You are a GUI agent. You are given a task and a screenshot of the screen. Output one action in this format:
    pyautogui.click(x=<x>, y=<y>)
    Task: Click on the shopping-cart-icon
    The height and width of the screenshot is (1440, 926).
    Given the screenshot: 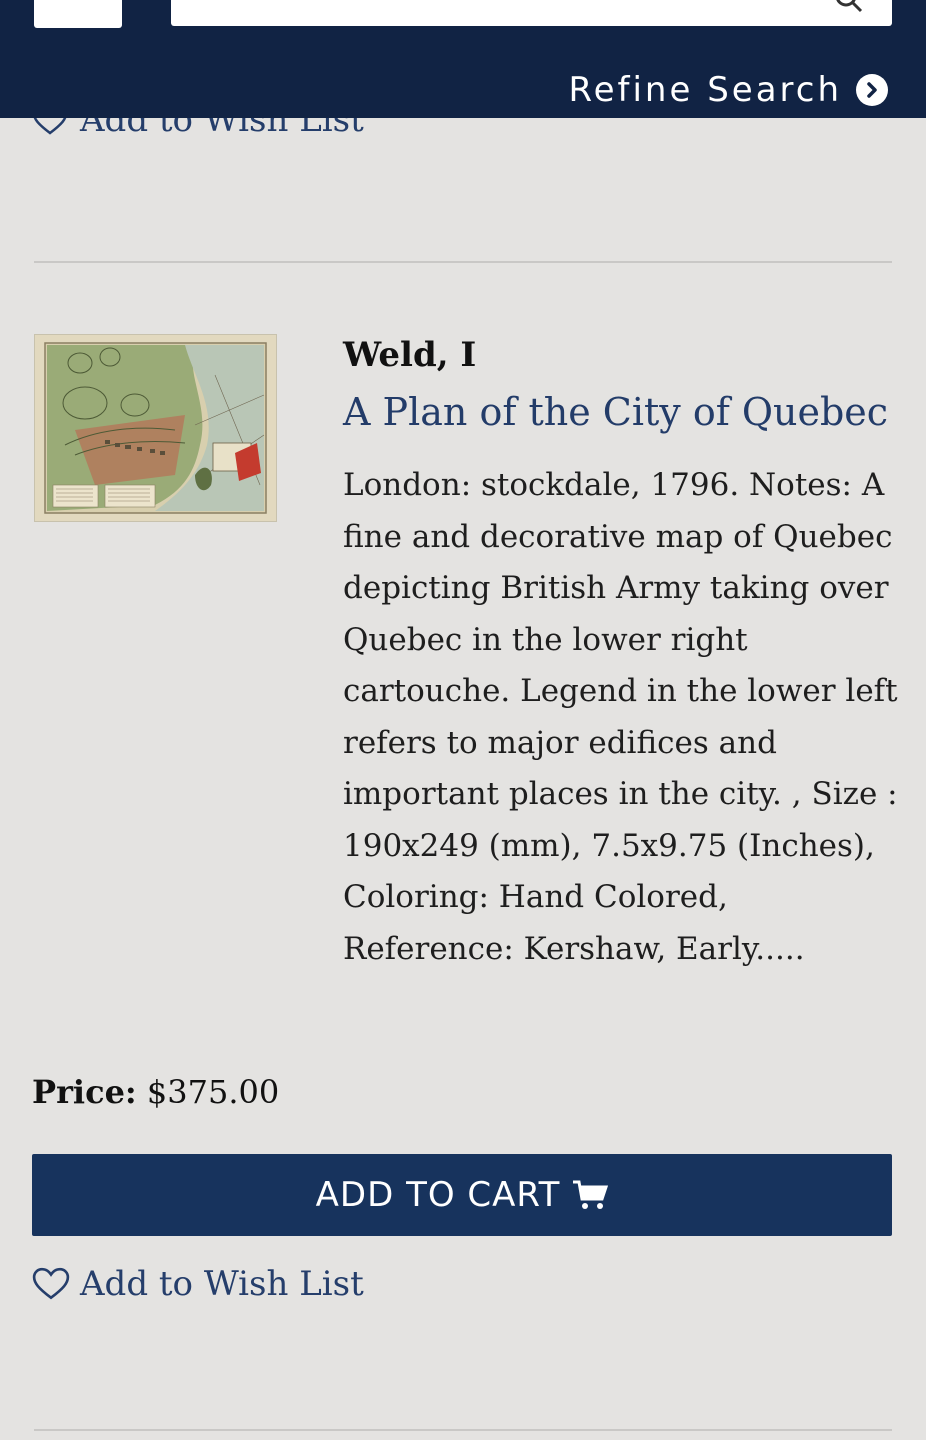 What is the action you would take?
    pyautogui.click(x=591, y=1194)
    